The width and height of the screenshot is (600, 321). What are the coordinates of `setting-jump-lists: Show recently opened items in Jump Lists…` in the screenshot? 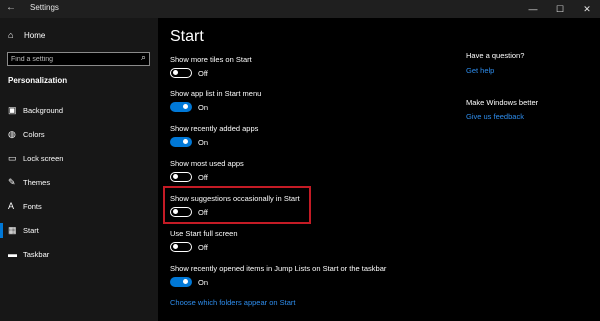 It's located at (310, 279).